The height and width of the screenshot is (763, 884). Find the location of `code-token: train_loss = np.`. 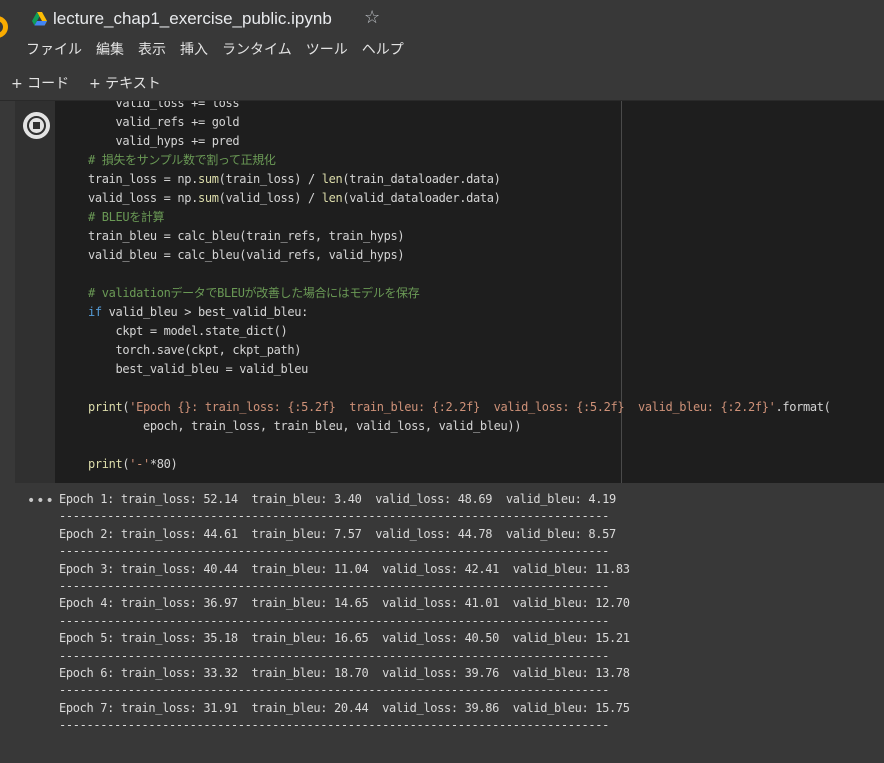

code-token: train_loss = np. is located at coordinates (143, 179).